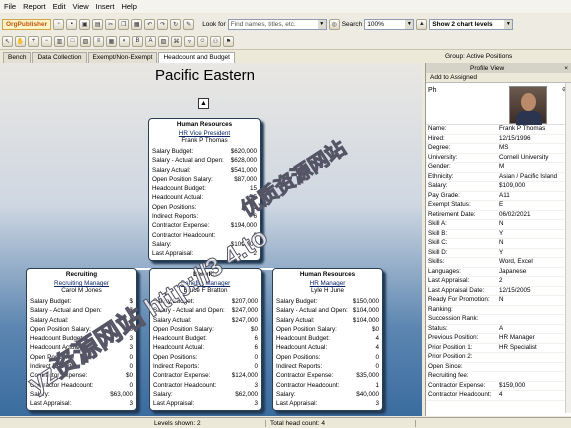  I want to click on menu-insert: Insert, so click(105, 6).